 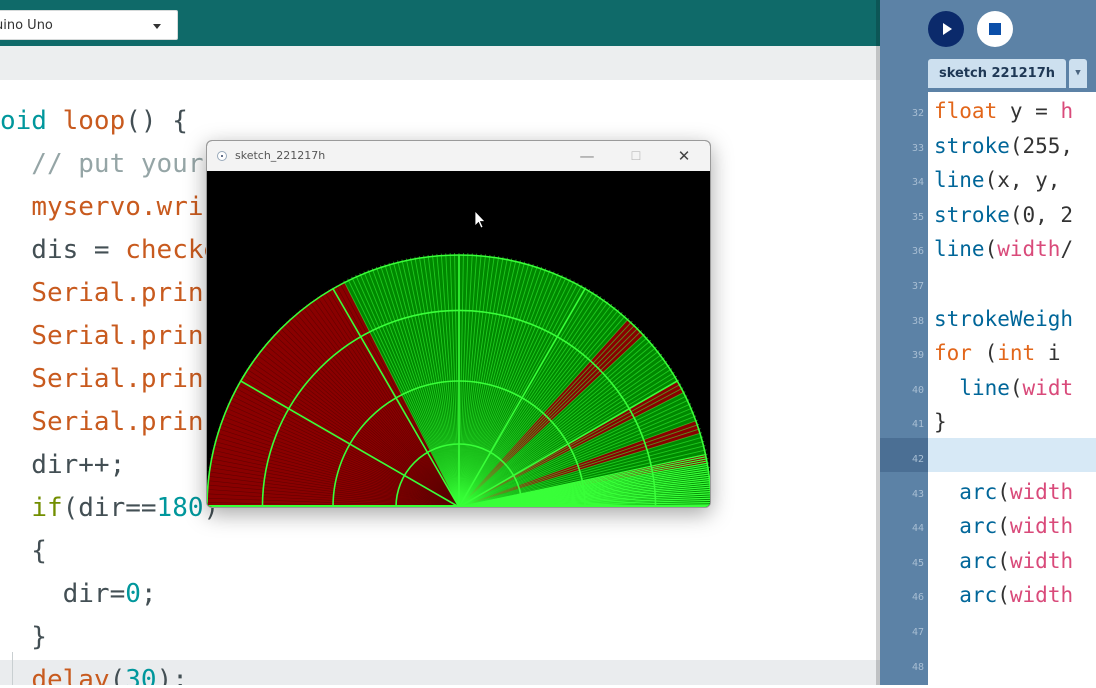 I want to click on tab-sketch: sketch 221217h, so click(x=997, y=73).